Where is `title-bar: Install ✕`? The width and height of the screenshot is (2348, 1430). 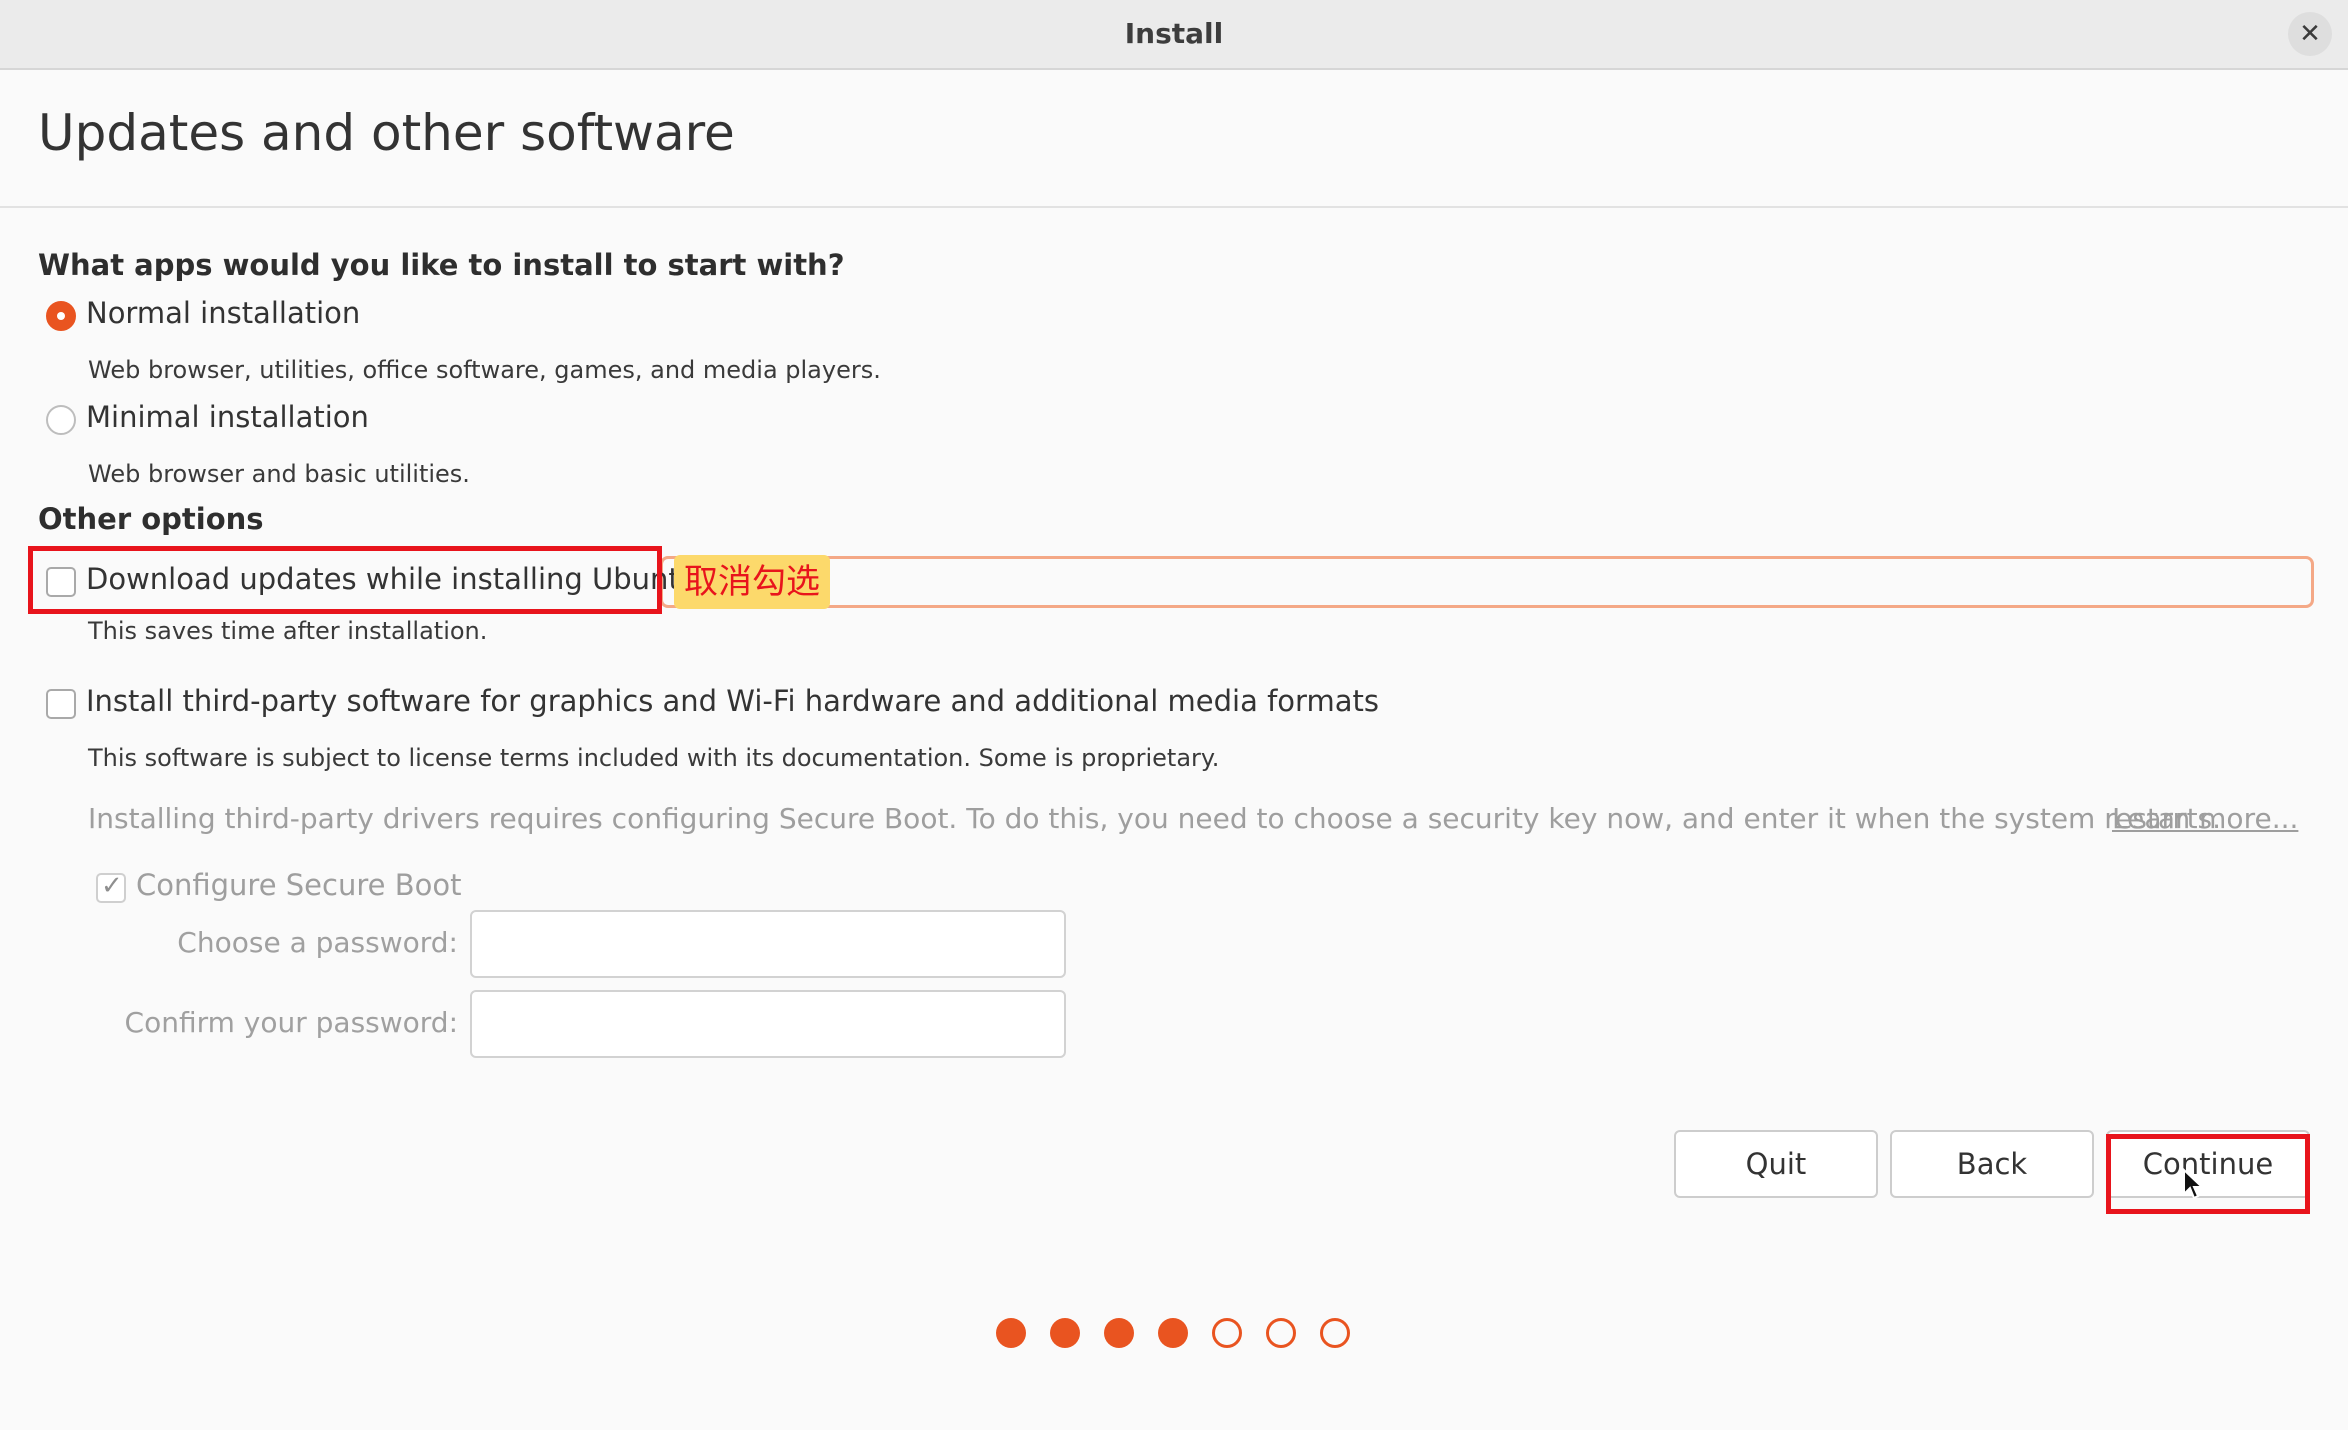 title-bar: Install ✕ is located at coordinates (1174, 35).